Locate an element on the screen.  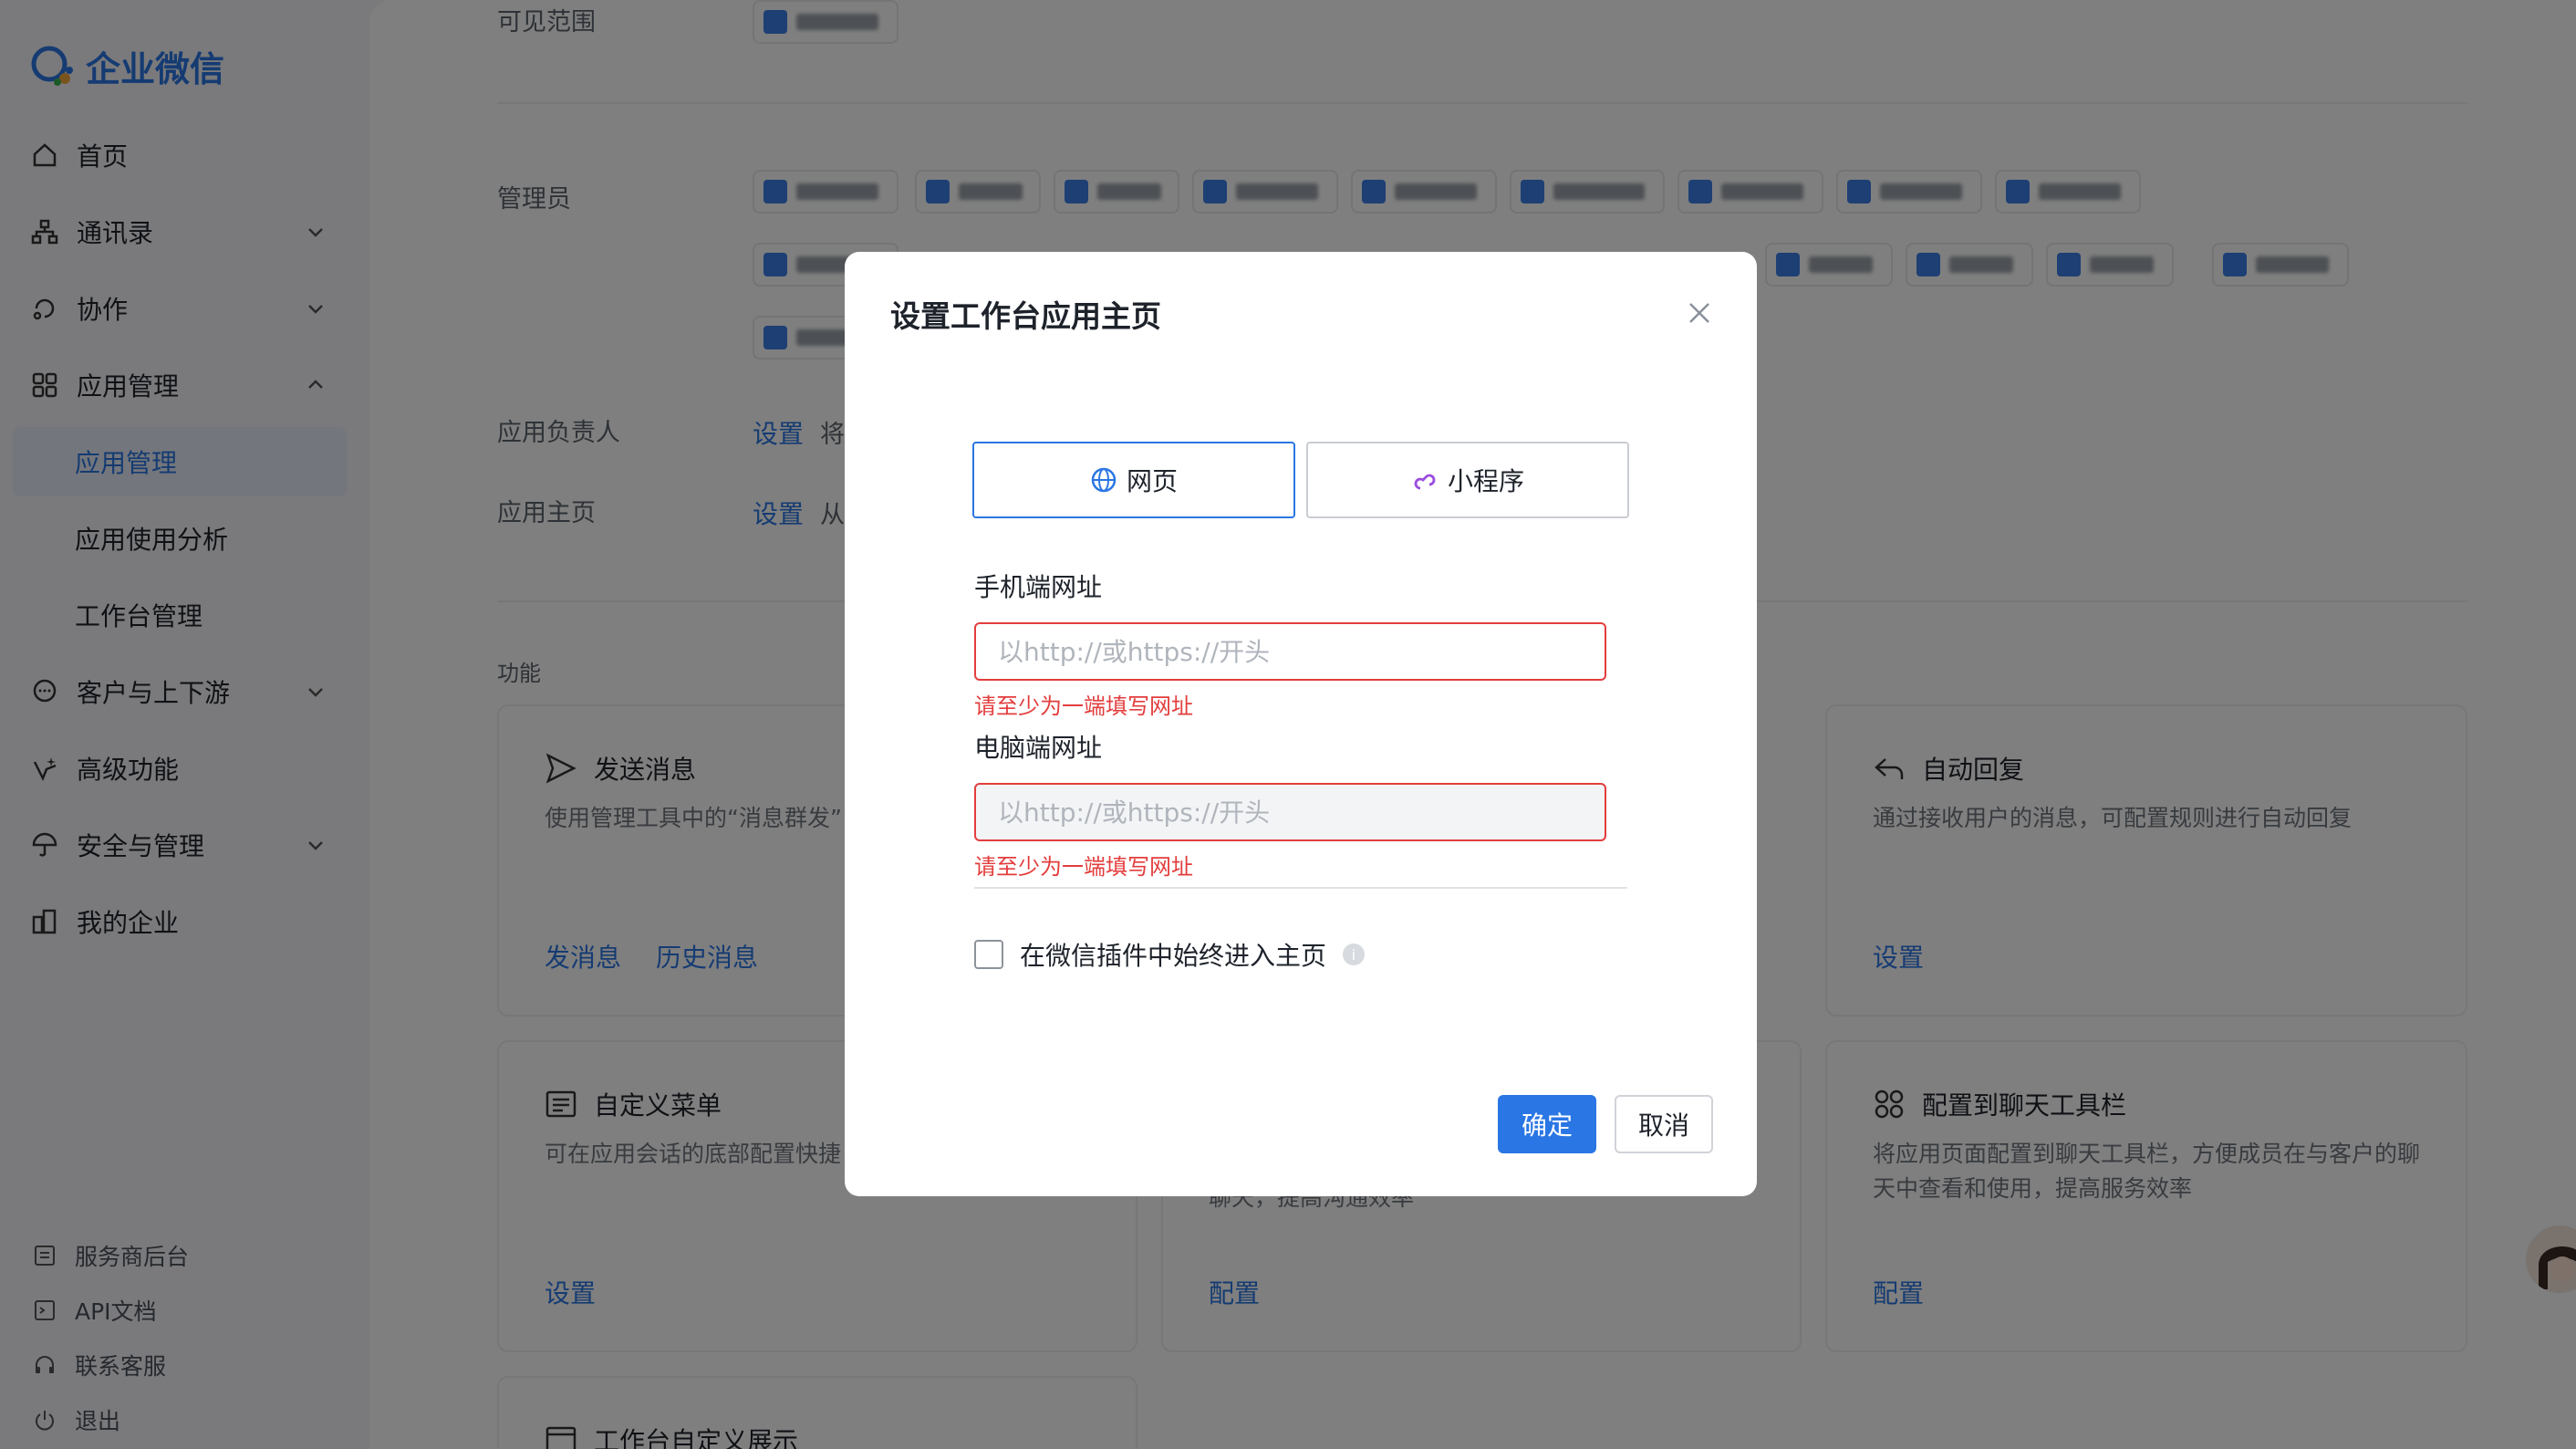
dialog-title: 设置工作台应用主页 is located at coordinates (1025, 316).